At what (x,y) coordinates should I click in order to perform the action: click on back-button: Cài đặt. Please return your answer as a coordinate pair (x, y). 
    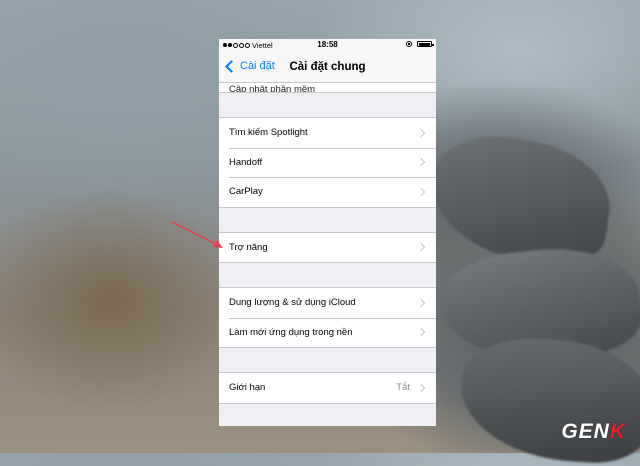
    Looking at the image, I should click on (249, 66).